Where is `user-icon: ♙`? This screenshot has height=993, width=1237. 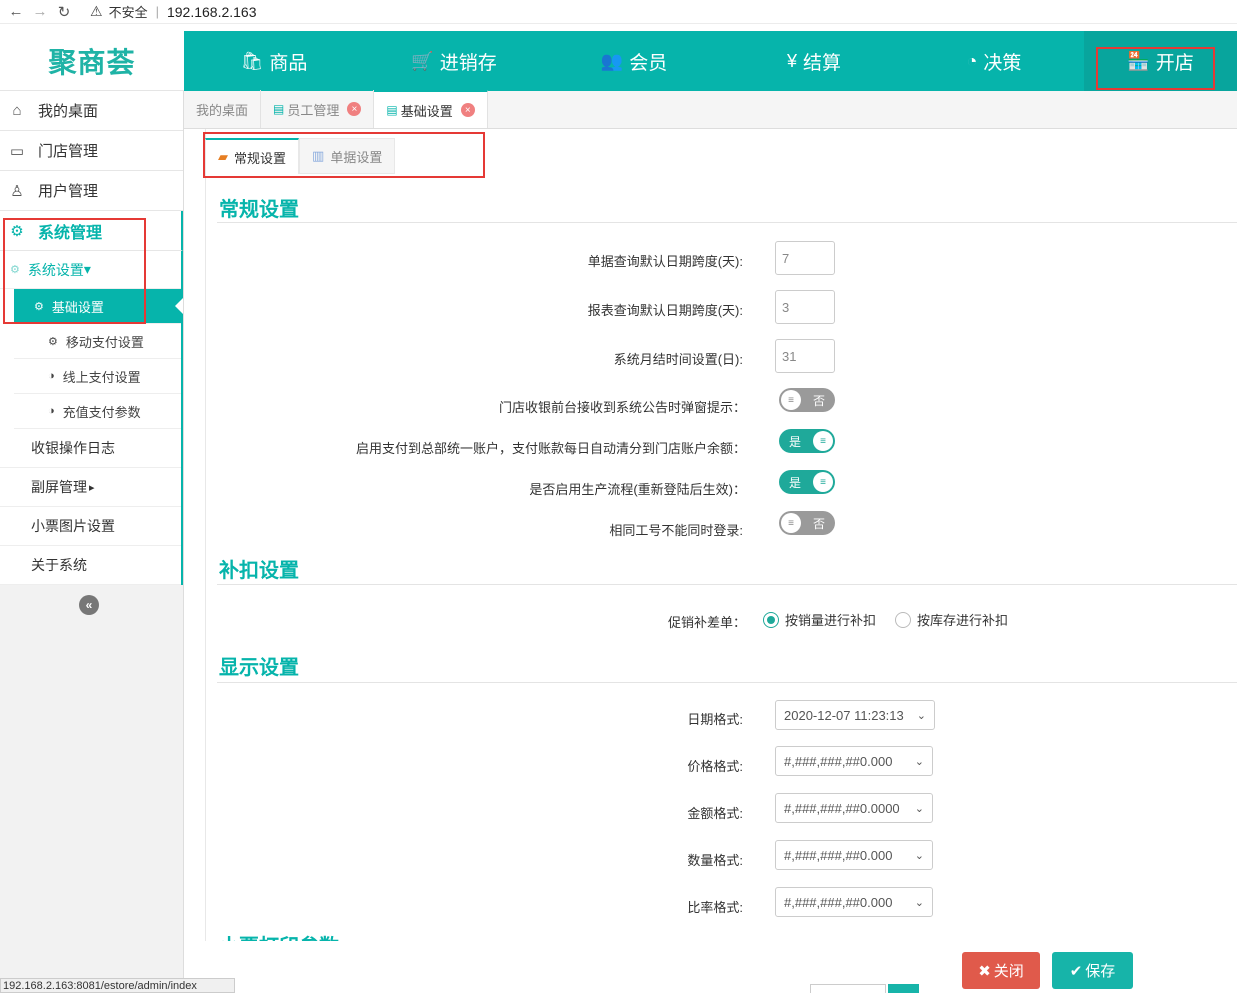 user-icon: ♙ is located at coordinates (17, 191).